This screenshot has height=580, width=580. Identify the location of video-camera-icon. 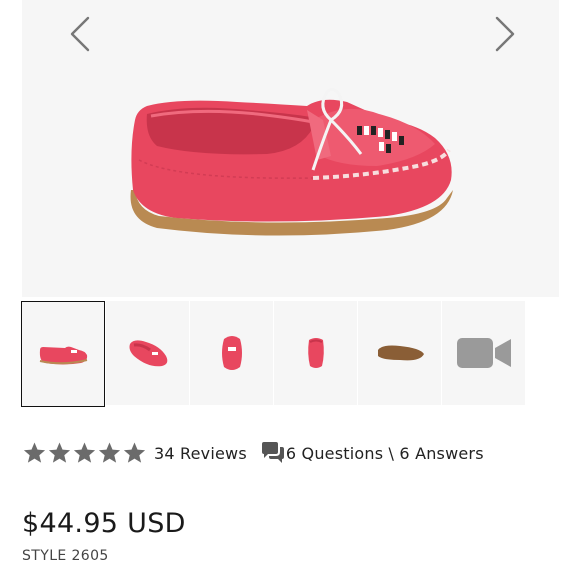
(483, 353).